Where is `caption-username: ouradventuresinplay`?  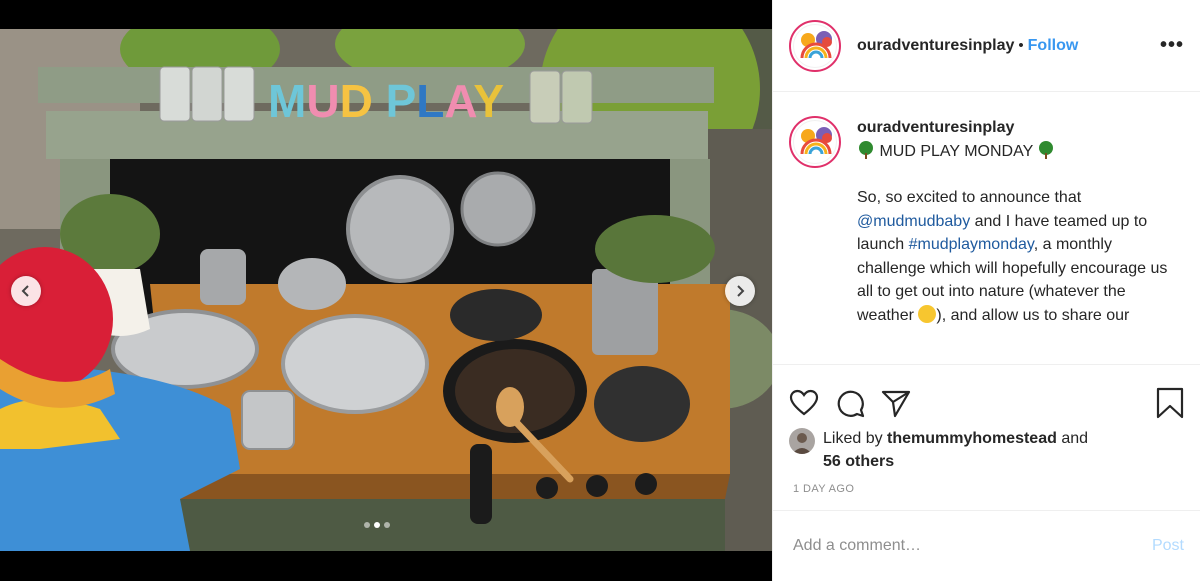
caption-username: ouradventuresinplay is located at coordinates (1017, 128).